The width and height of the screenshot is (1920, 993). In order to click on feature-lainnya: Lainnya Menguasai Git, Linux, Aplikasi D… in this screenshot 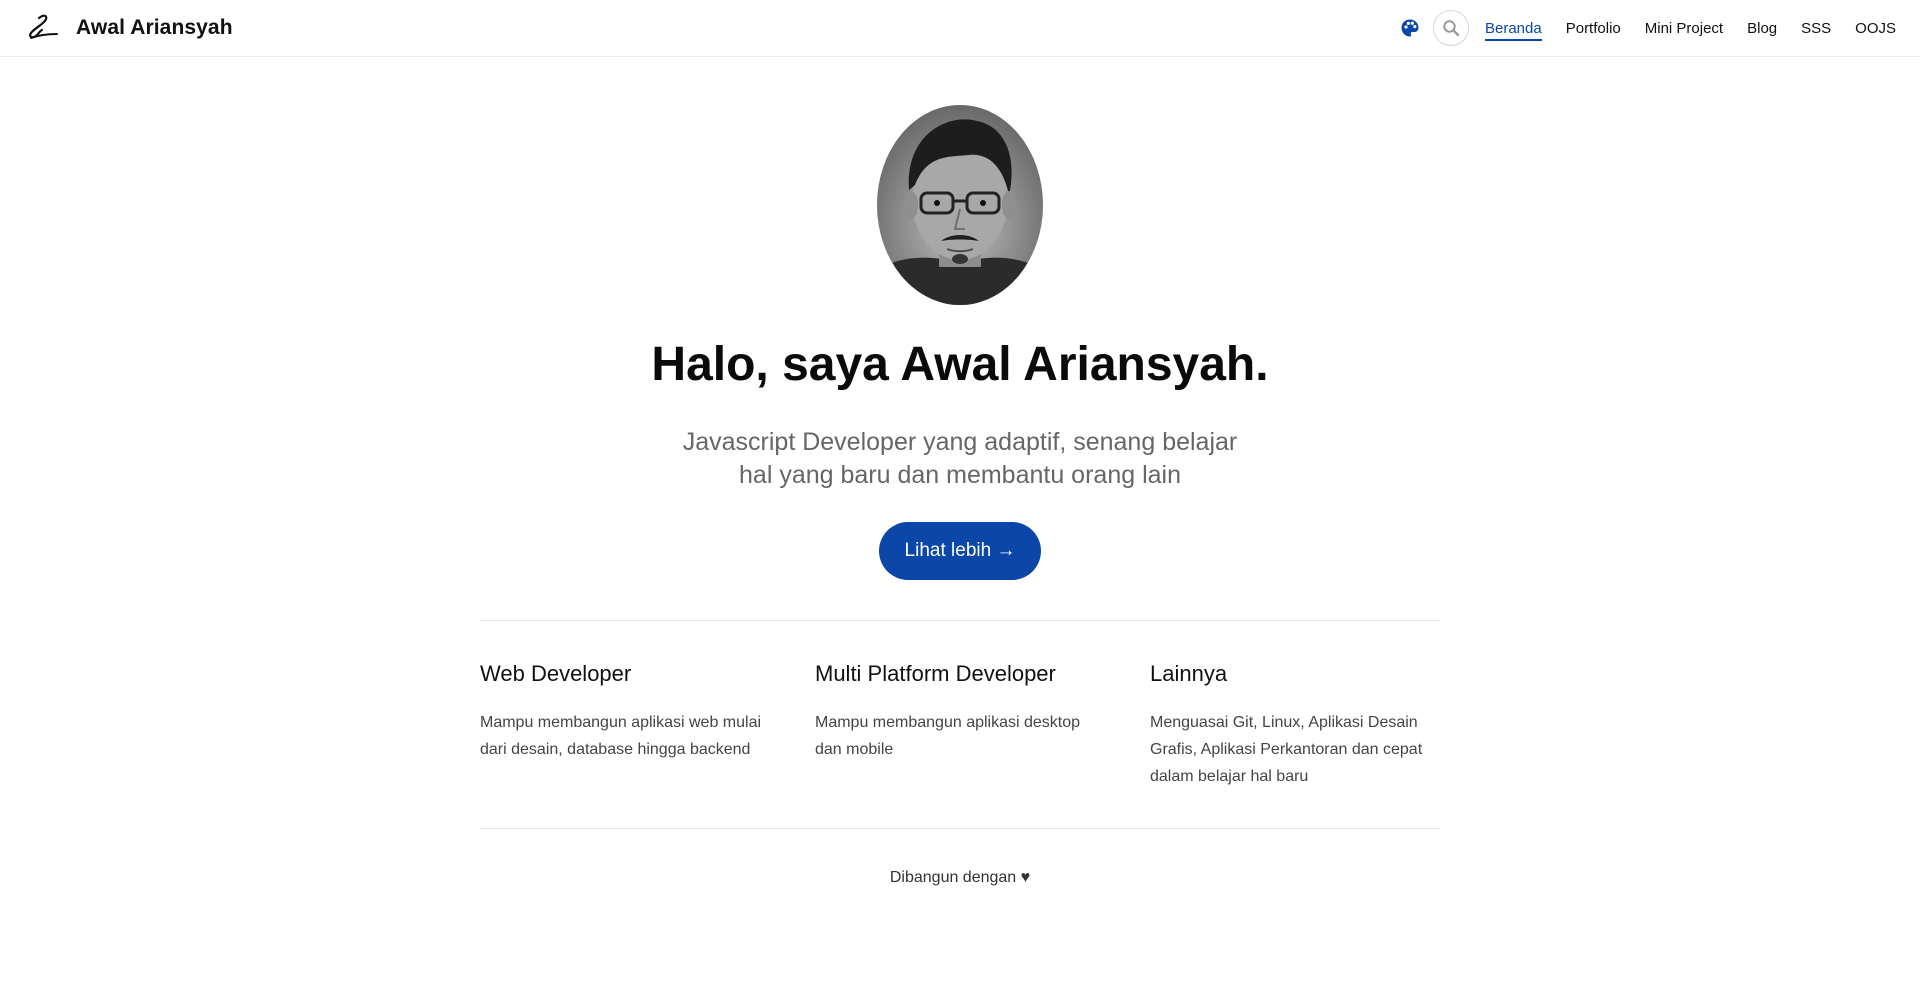, I will do `click(1295, 725)`.